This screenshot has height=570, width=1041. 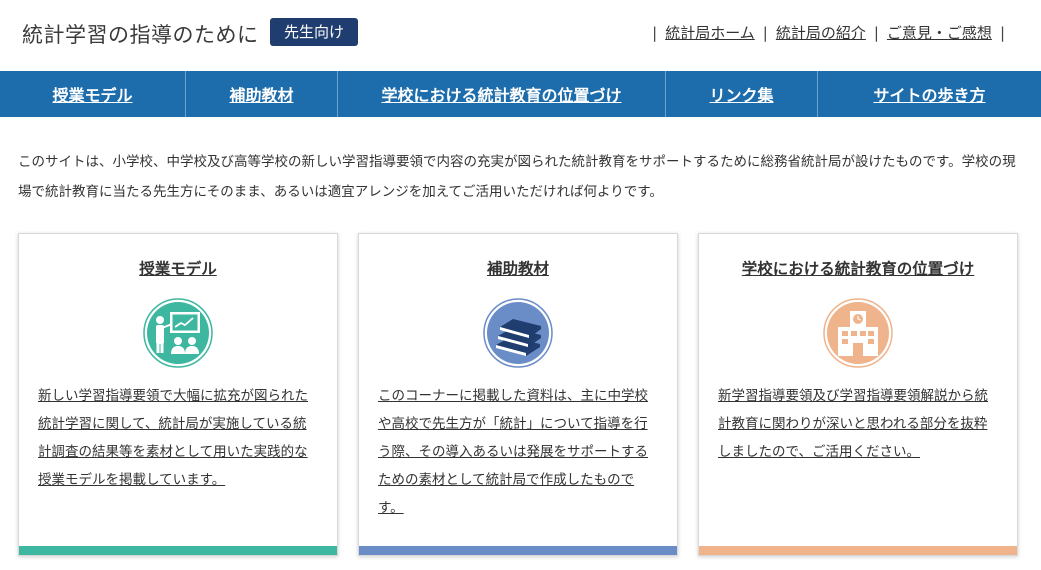 I want to click on teacher-presentation-icon, so click(x=178, y=333).